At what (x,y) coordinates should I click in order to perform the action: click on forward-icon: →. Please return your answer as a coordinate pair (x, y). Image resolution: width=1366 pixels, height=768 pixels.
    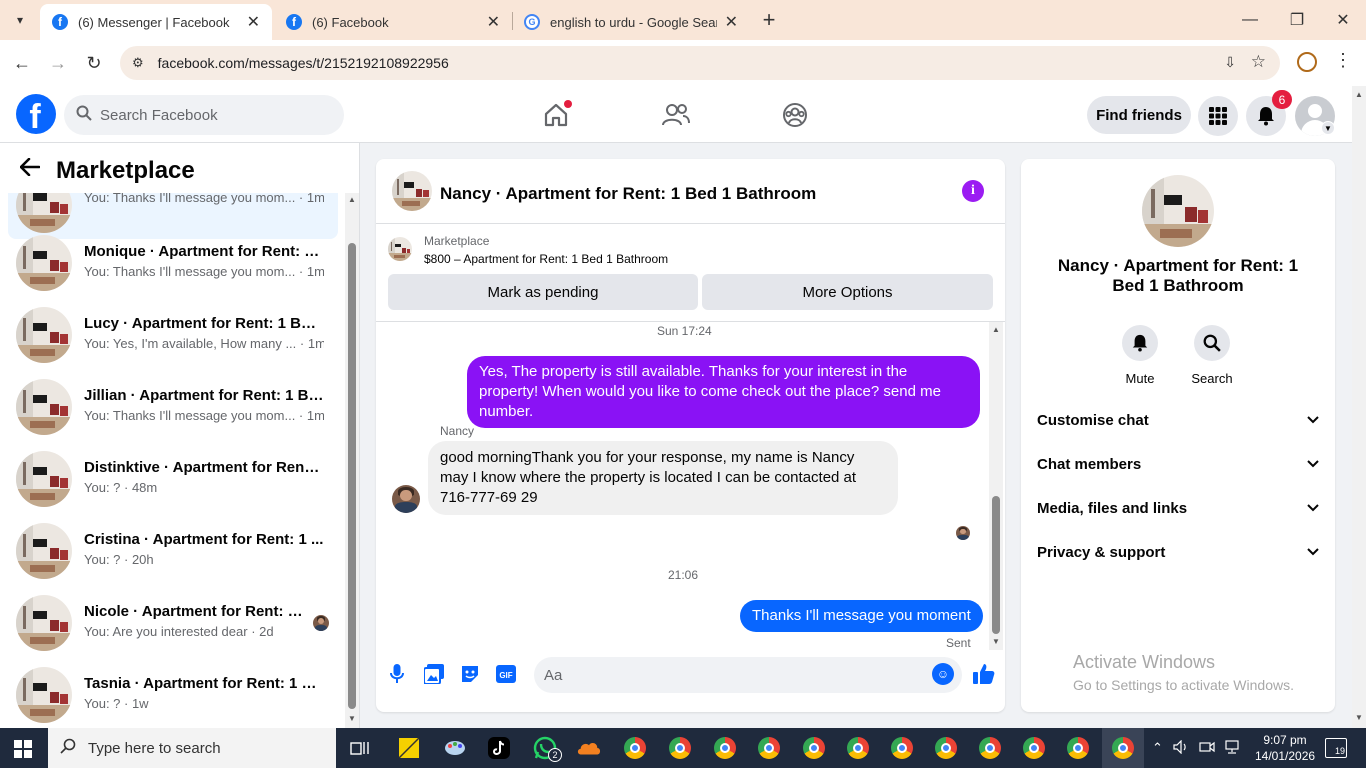
    Looking at the image, I should click on (58, 63).